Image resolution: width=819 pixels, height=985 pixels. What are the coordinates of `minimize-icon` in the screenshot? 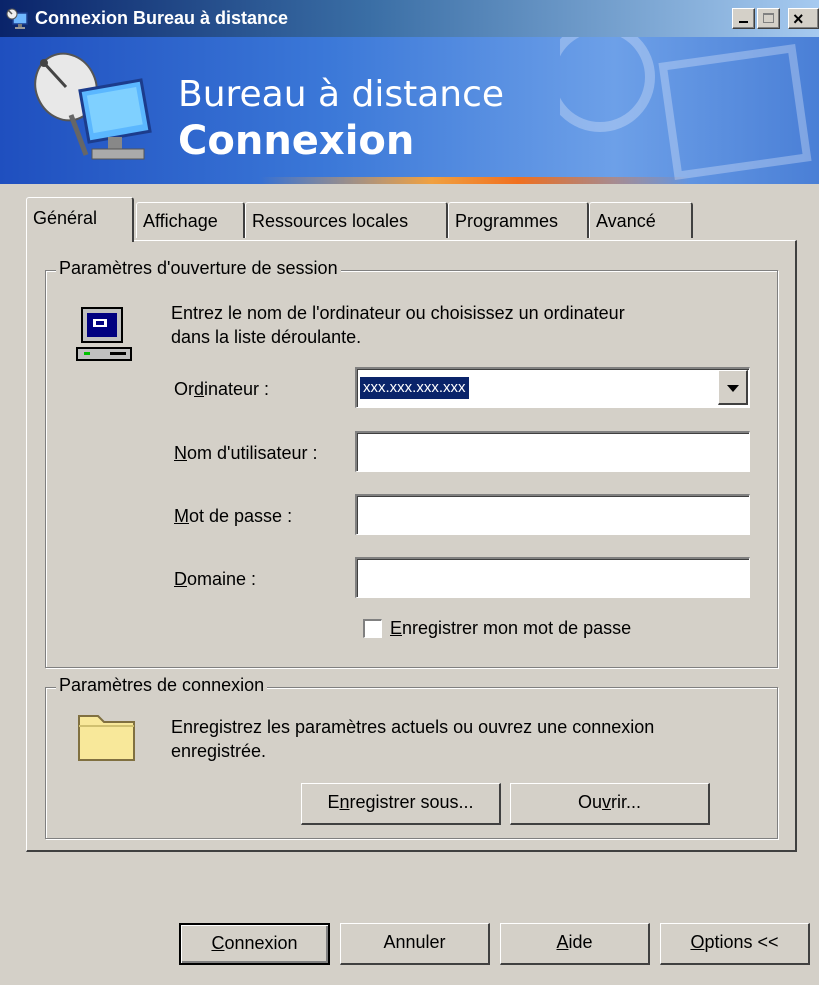 It's located at (743, 22).